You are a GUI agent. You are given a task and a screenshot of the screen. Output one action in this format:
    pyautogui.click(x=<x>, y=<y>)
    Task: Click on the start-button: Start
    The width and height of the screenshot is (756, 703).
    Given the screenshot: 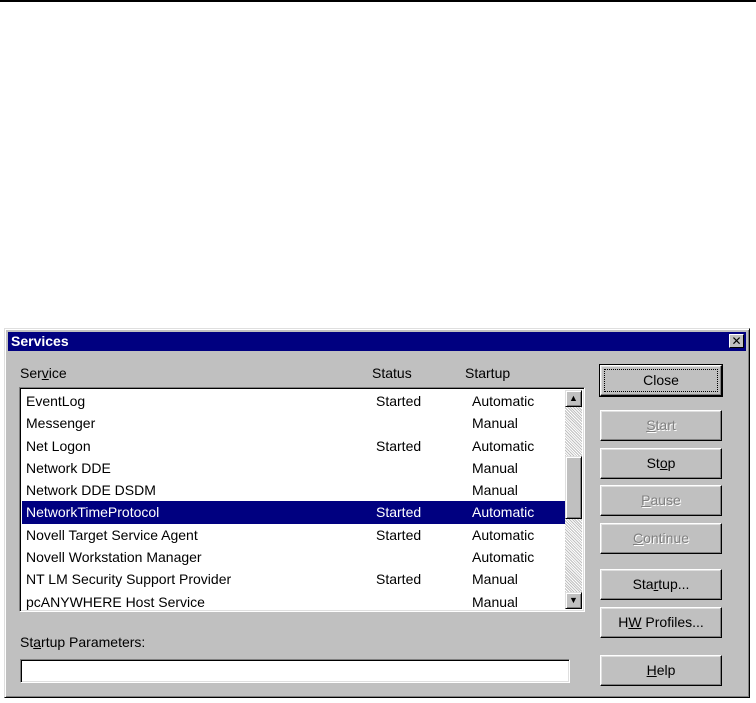 What is the action you would take?
    pyautogui.click(x=661, y=425)
    